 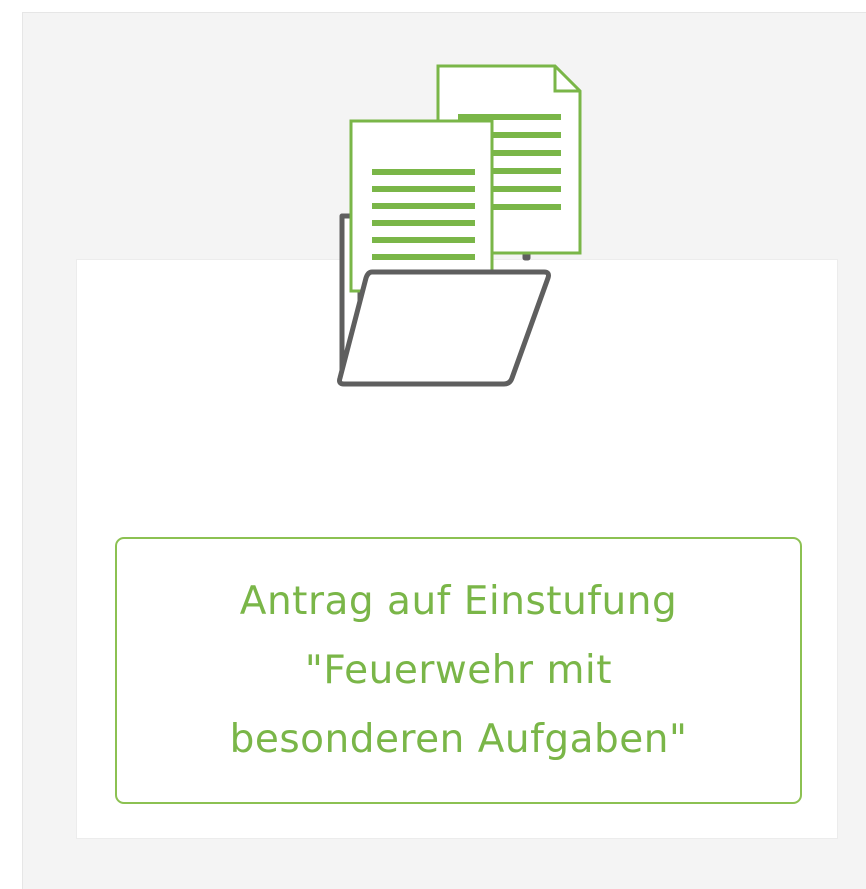 What do you see at coordinates (444, 328) in the screenshot?
I see `folder-front-shape` at bounding box center [444, 328].